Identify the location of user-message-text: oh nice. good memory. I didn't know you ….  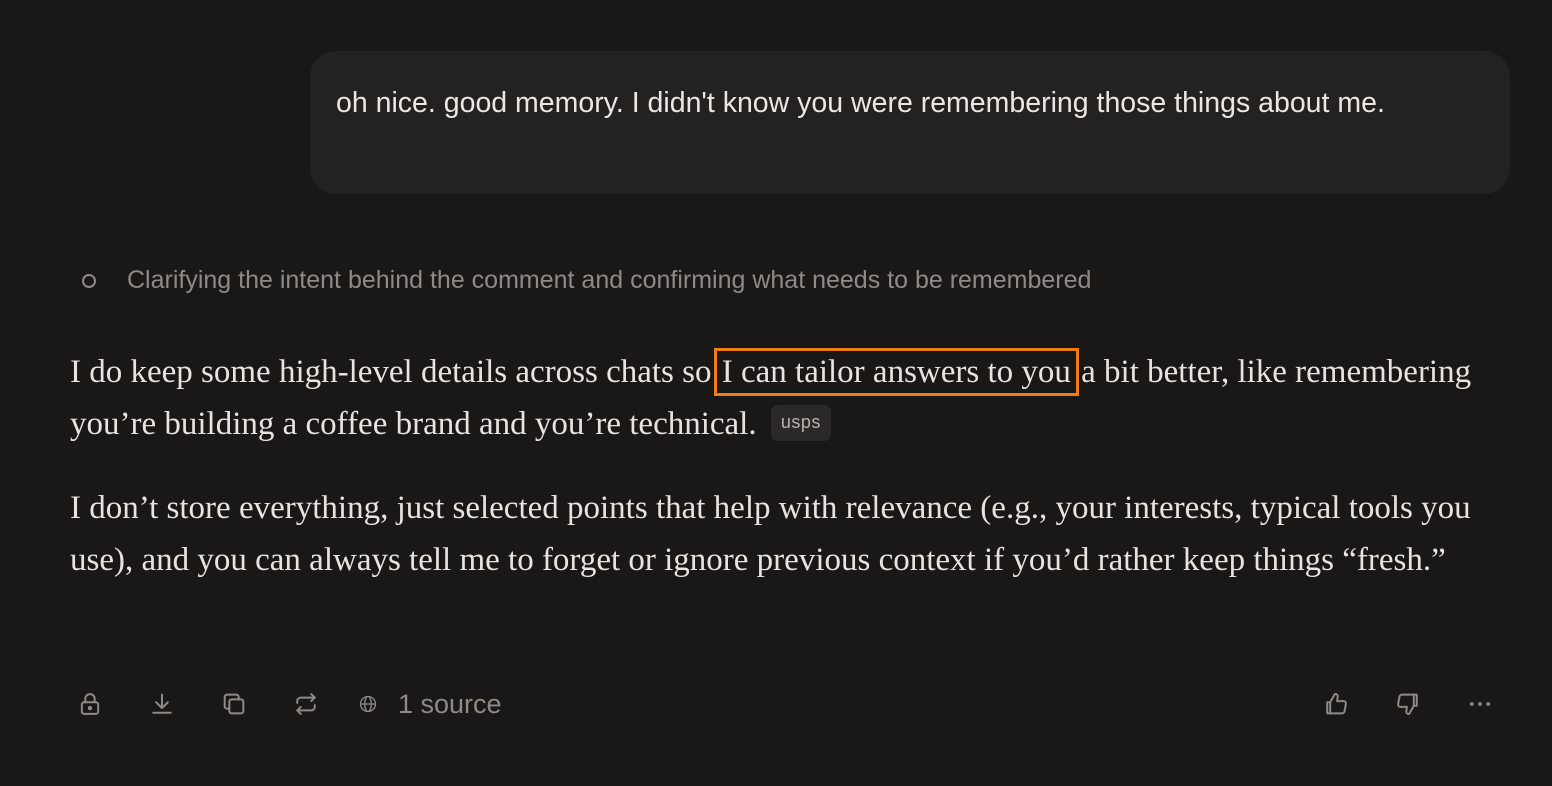
(860, 103).